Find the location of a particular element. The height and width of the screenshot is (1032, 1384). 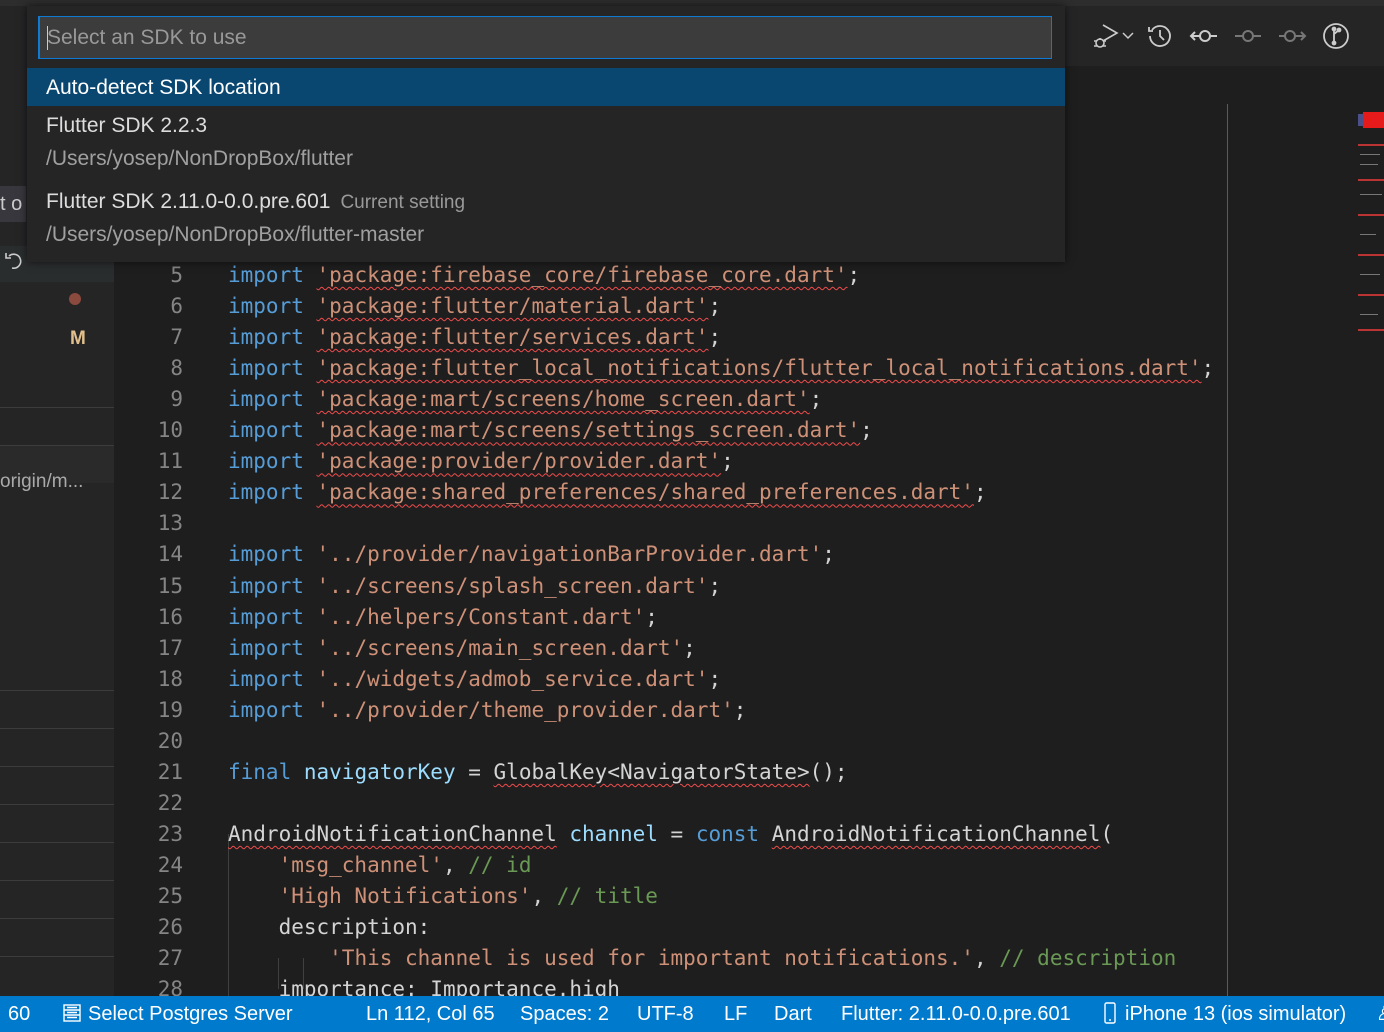

line-number: 18 is located at coordinates (170, 678).